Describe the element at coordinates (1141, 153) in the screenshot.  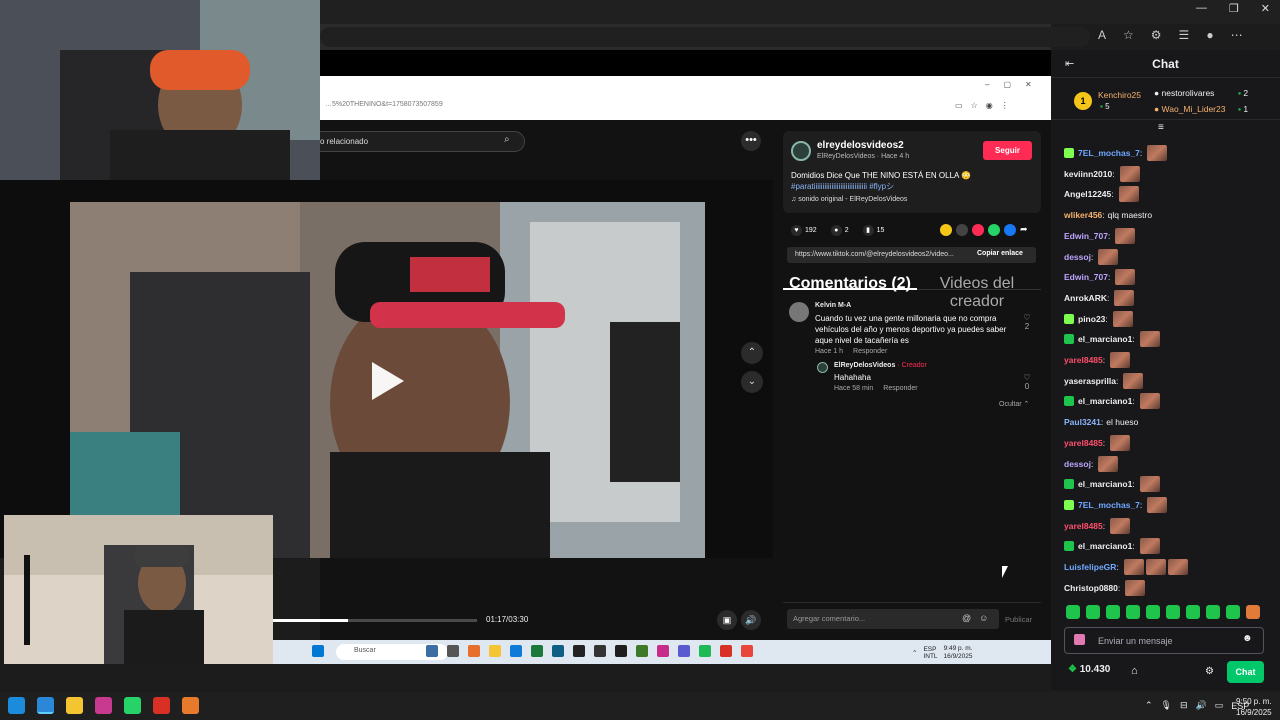
I see `chat-colon: :` at that location.